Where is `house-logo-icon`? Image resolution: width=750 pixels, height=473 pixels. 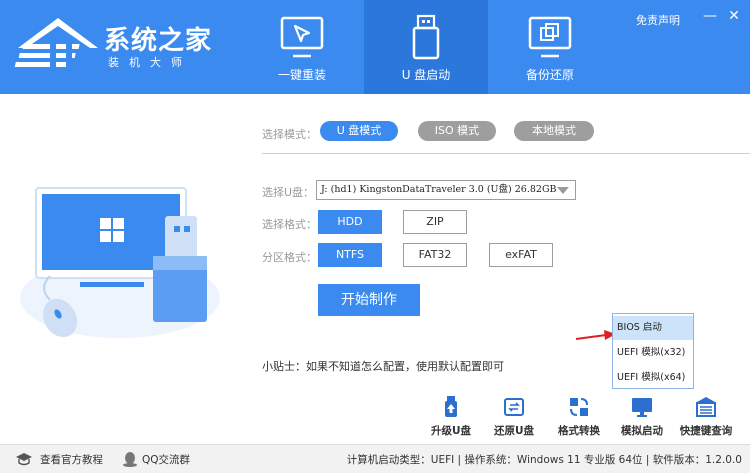
house-logo-icon is located at coordinates (56, 45).